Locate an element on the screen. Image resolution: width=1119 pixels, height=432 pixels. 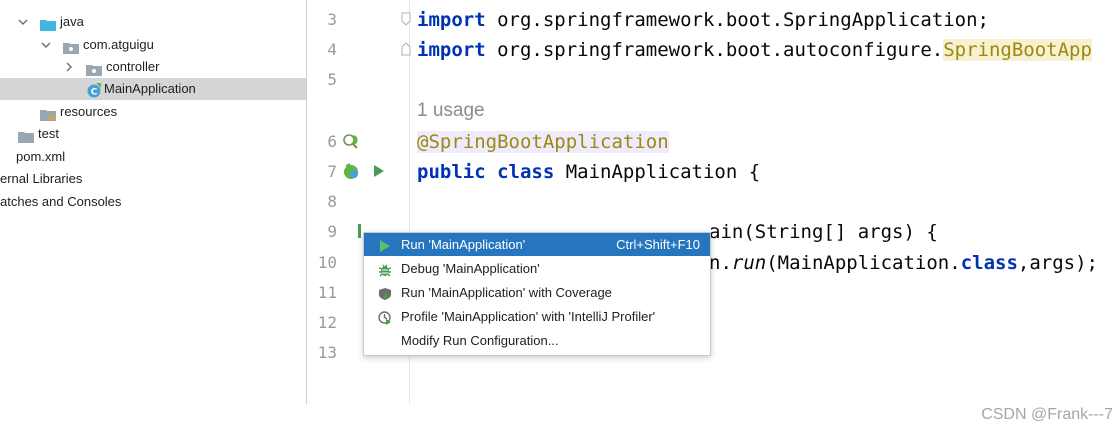
tree-item-label: java is located at coordinates (72, 21).